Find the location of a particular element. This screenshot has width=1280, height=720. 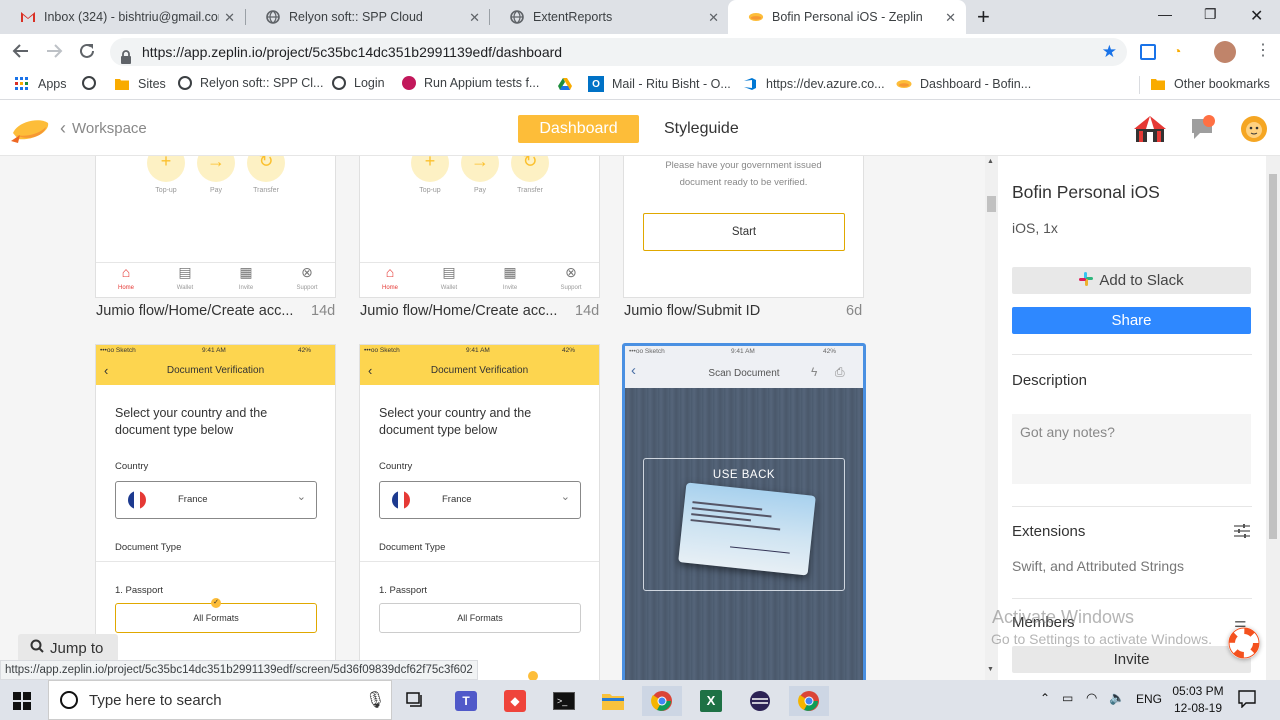

bookmark-other: Other bookmarks is located at coordinates (1210, 84).